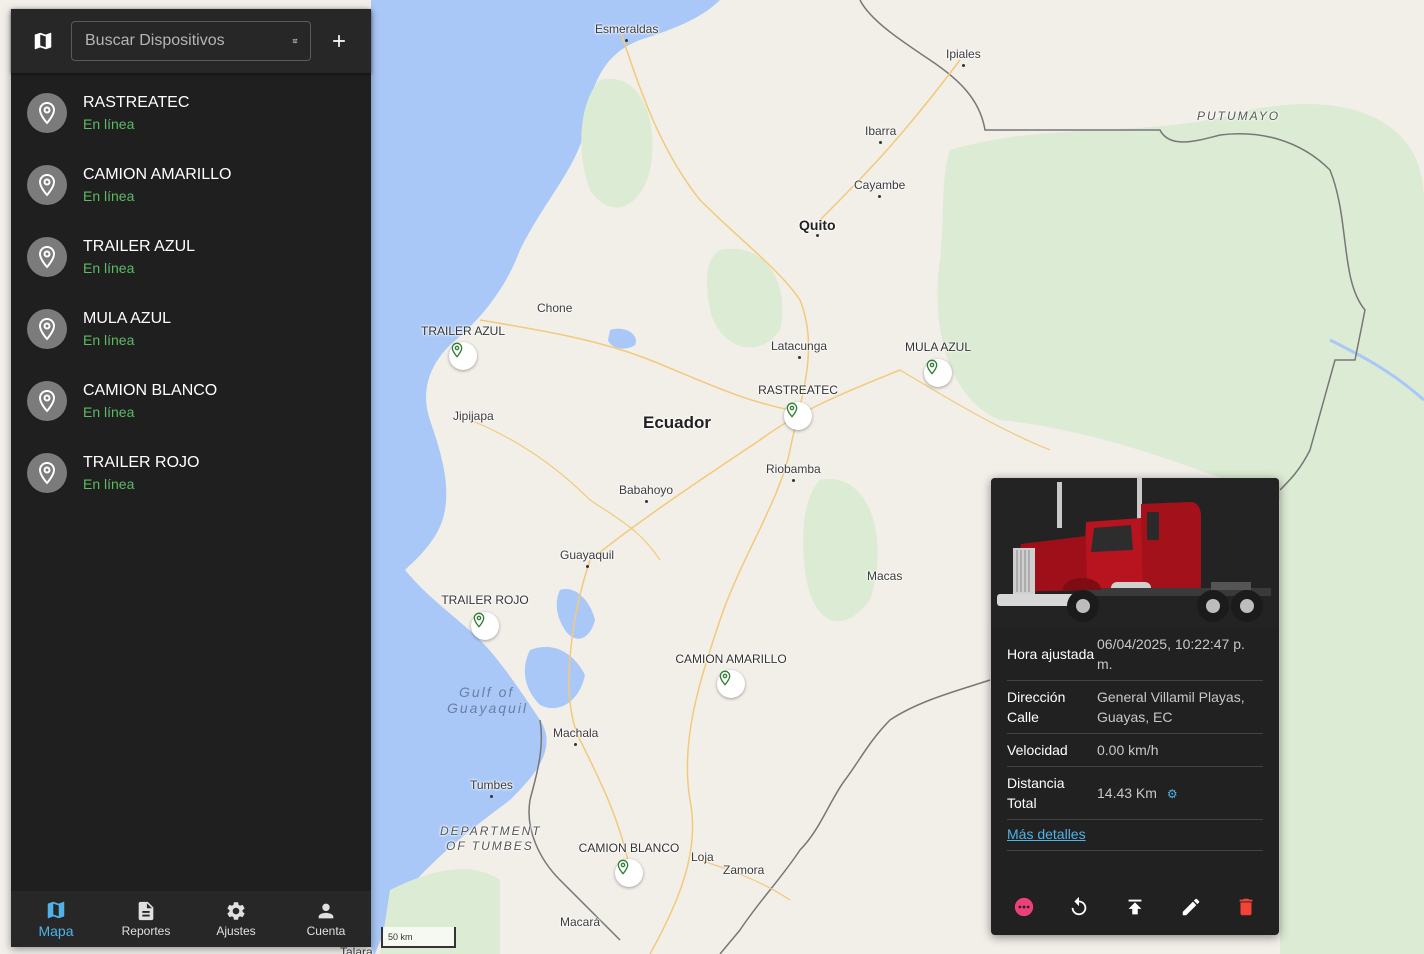  What do you see at coordinates (629, 848) in the screenshot?
I see `marker-label-camion-blanco: CAMION BLANCO` at bounding box center [629, 848].